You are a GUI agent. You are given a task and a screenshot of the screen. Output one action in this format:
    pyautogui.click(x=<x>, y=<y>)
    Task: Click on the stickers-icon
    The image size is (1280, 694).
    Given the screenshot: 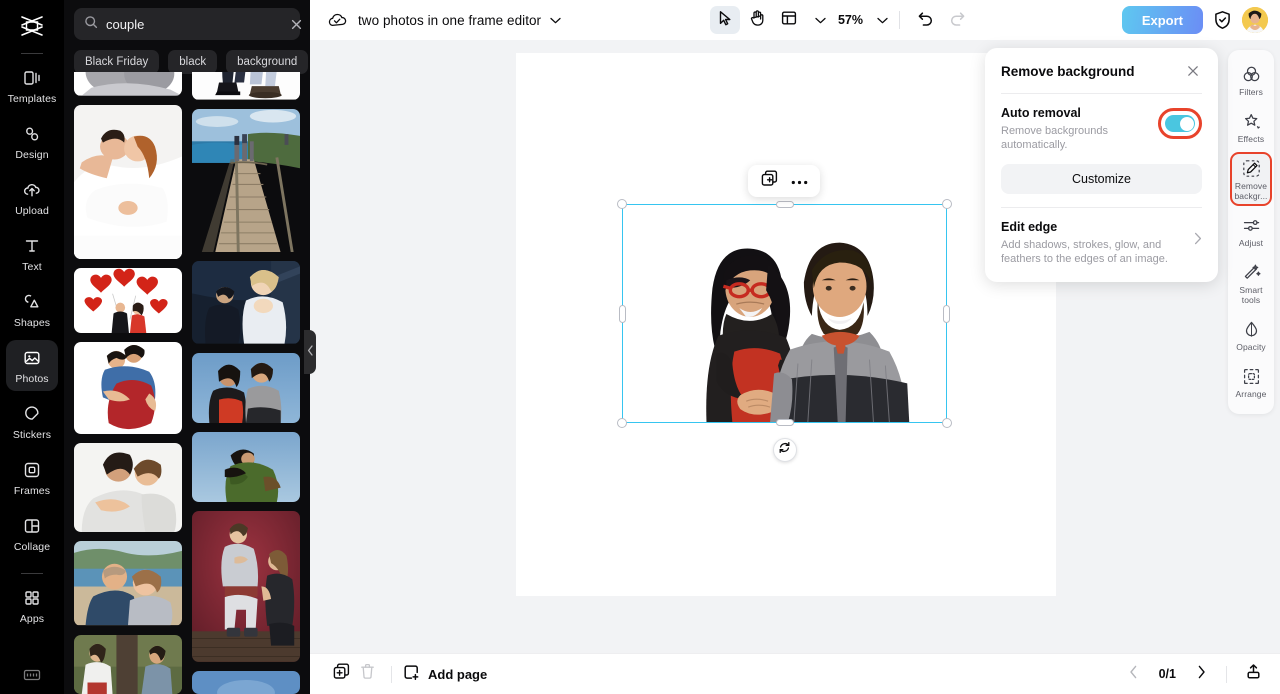 What is the action you would take?
    pyautogui.click(x=32, y=414)
    